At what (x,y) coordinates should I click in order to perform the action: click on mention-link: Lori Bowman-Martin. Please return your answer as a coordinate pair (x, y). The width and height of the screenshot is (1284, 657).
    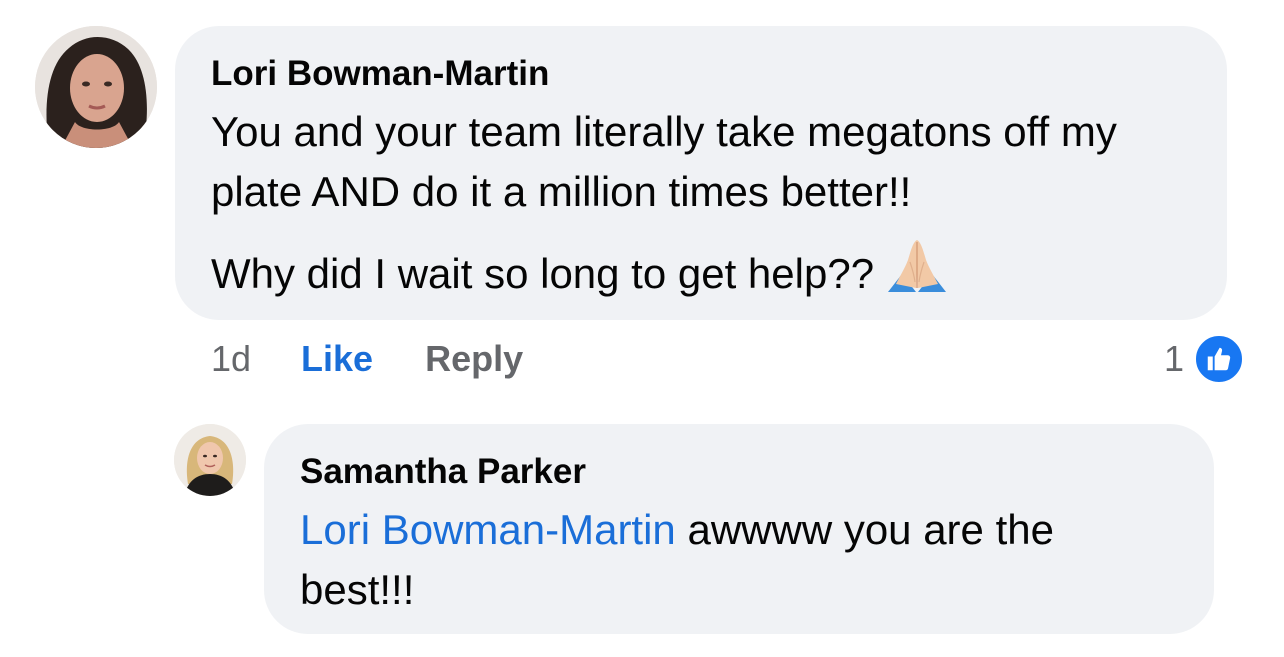
    Looking at the image, I should click on (488, 529).